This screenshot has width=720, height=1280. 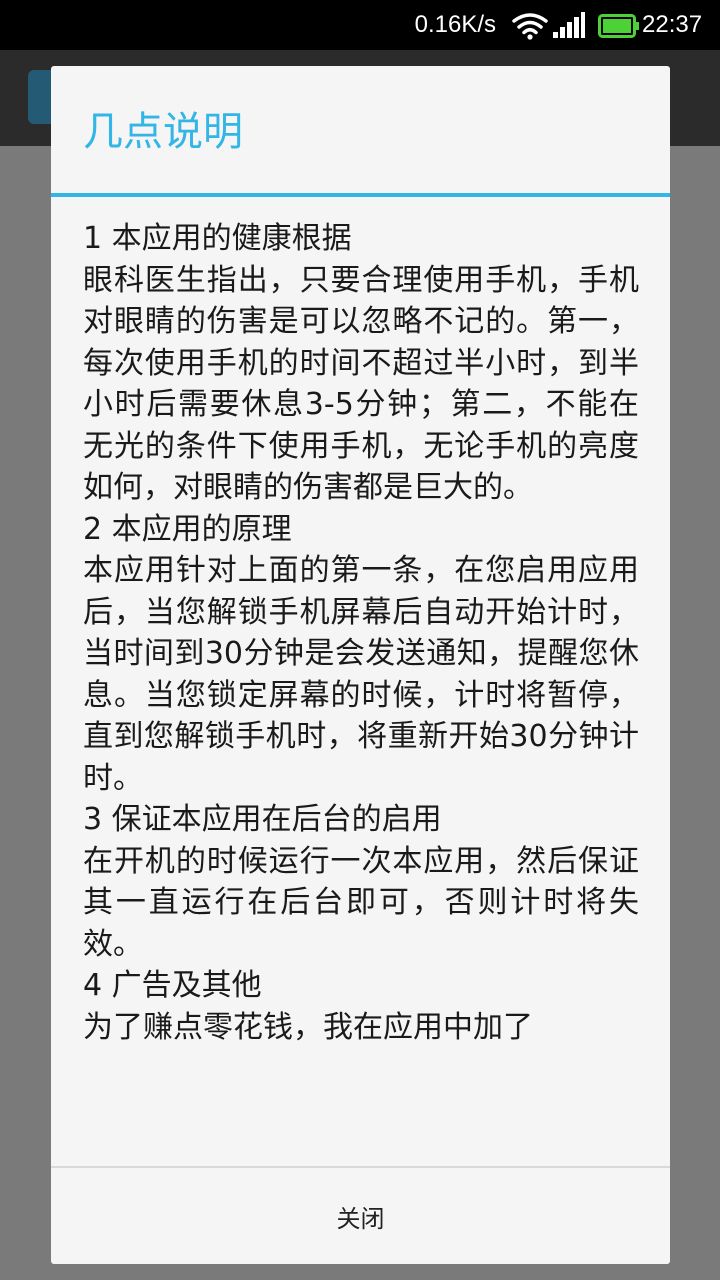 What do you see at coordinates (618, 26) in the screenshot?
I see `battery-icon` at bounding box center [618, 26].